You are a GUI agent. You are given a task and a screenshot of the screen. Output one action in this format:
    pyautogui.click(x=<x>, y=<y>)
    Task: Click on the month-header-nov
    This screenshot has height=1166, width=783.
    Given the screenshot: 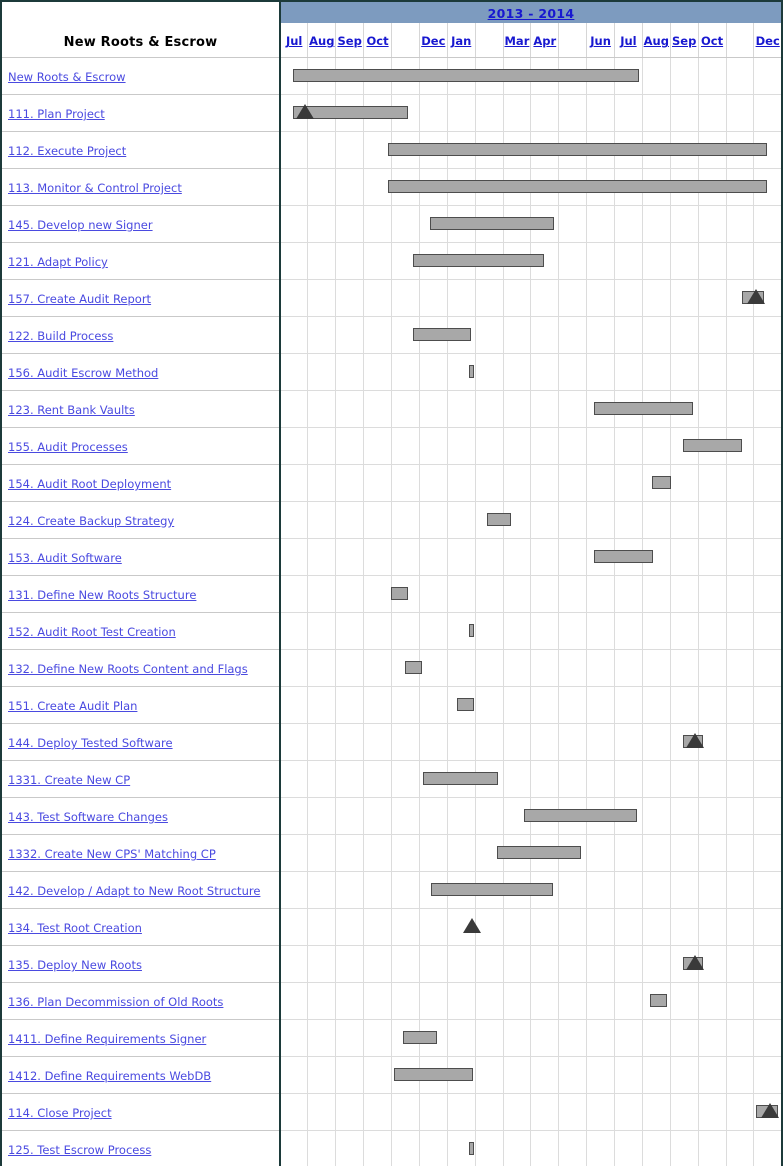 What is the action you would take?
    pyautogui.click(x=739, y=40)
    